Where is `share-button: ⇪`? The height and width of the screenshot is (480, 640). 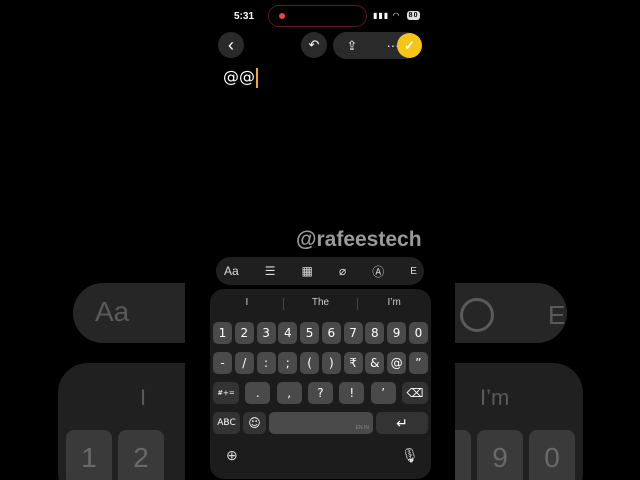
share-button: ⇪ is located at coordinates (352, 46).